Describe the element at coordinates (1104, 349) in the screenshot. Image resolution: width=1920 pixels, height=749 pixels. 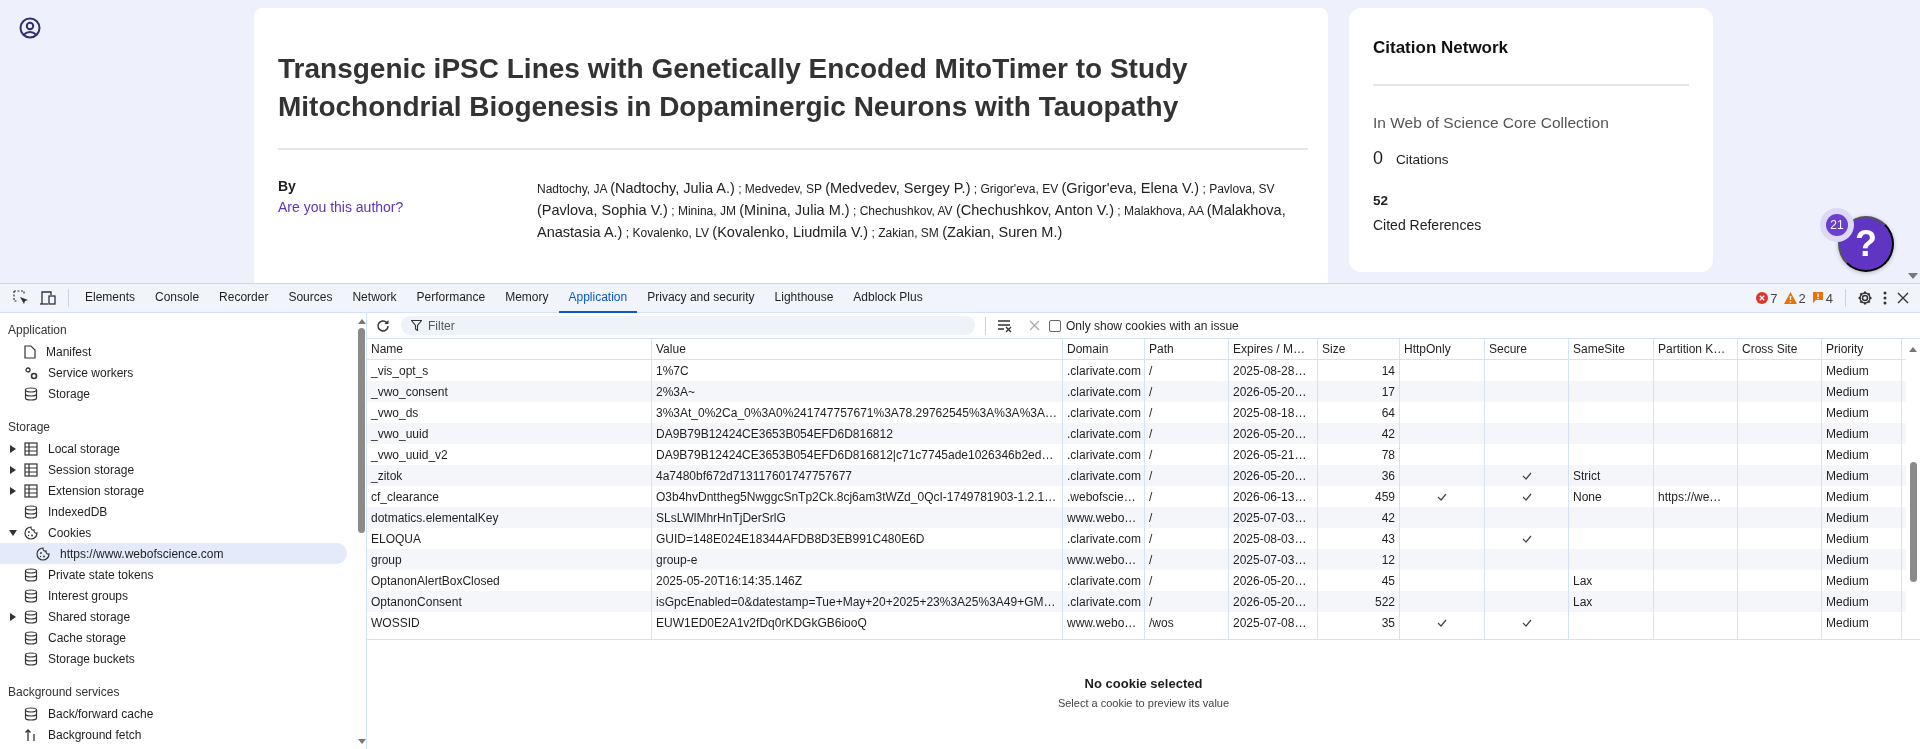
I see `column-header: Domain` at that location.